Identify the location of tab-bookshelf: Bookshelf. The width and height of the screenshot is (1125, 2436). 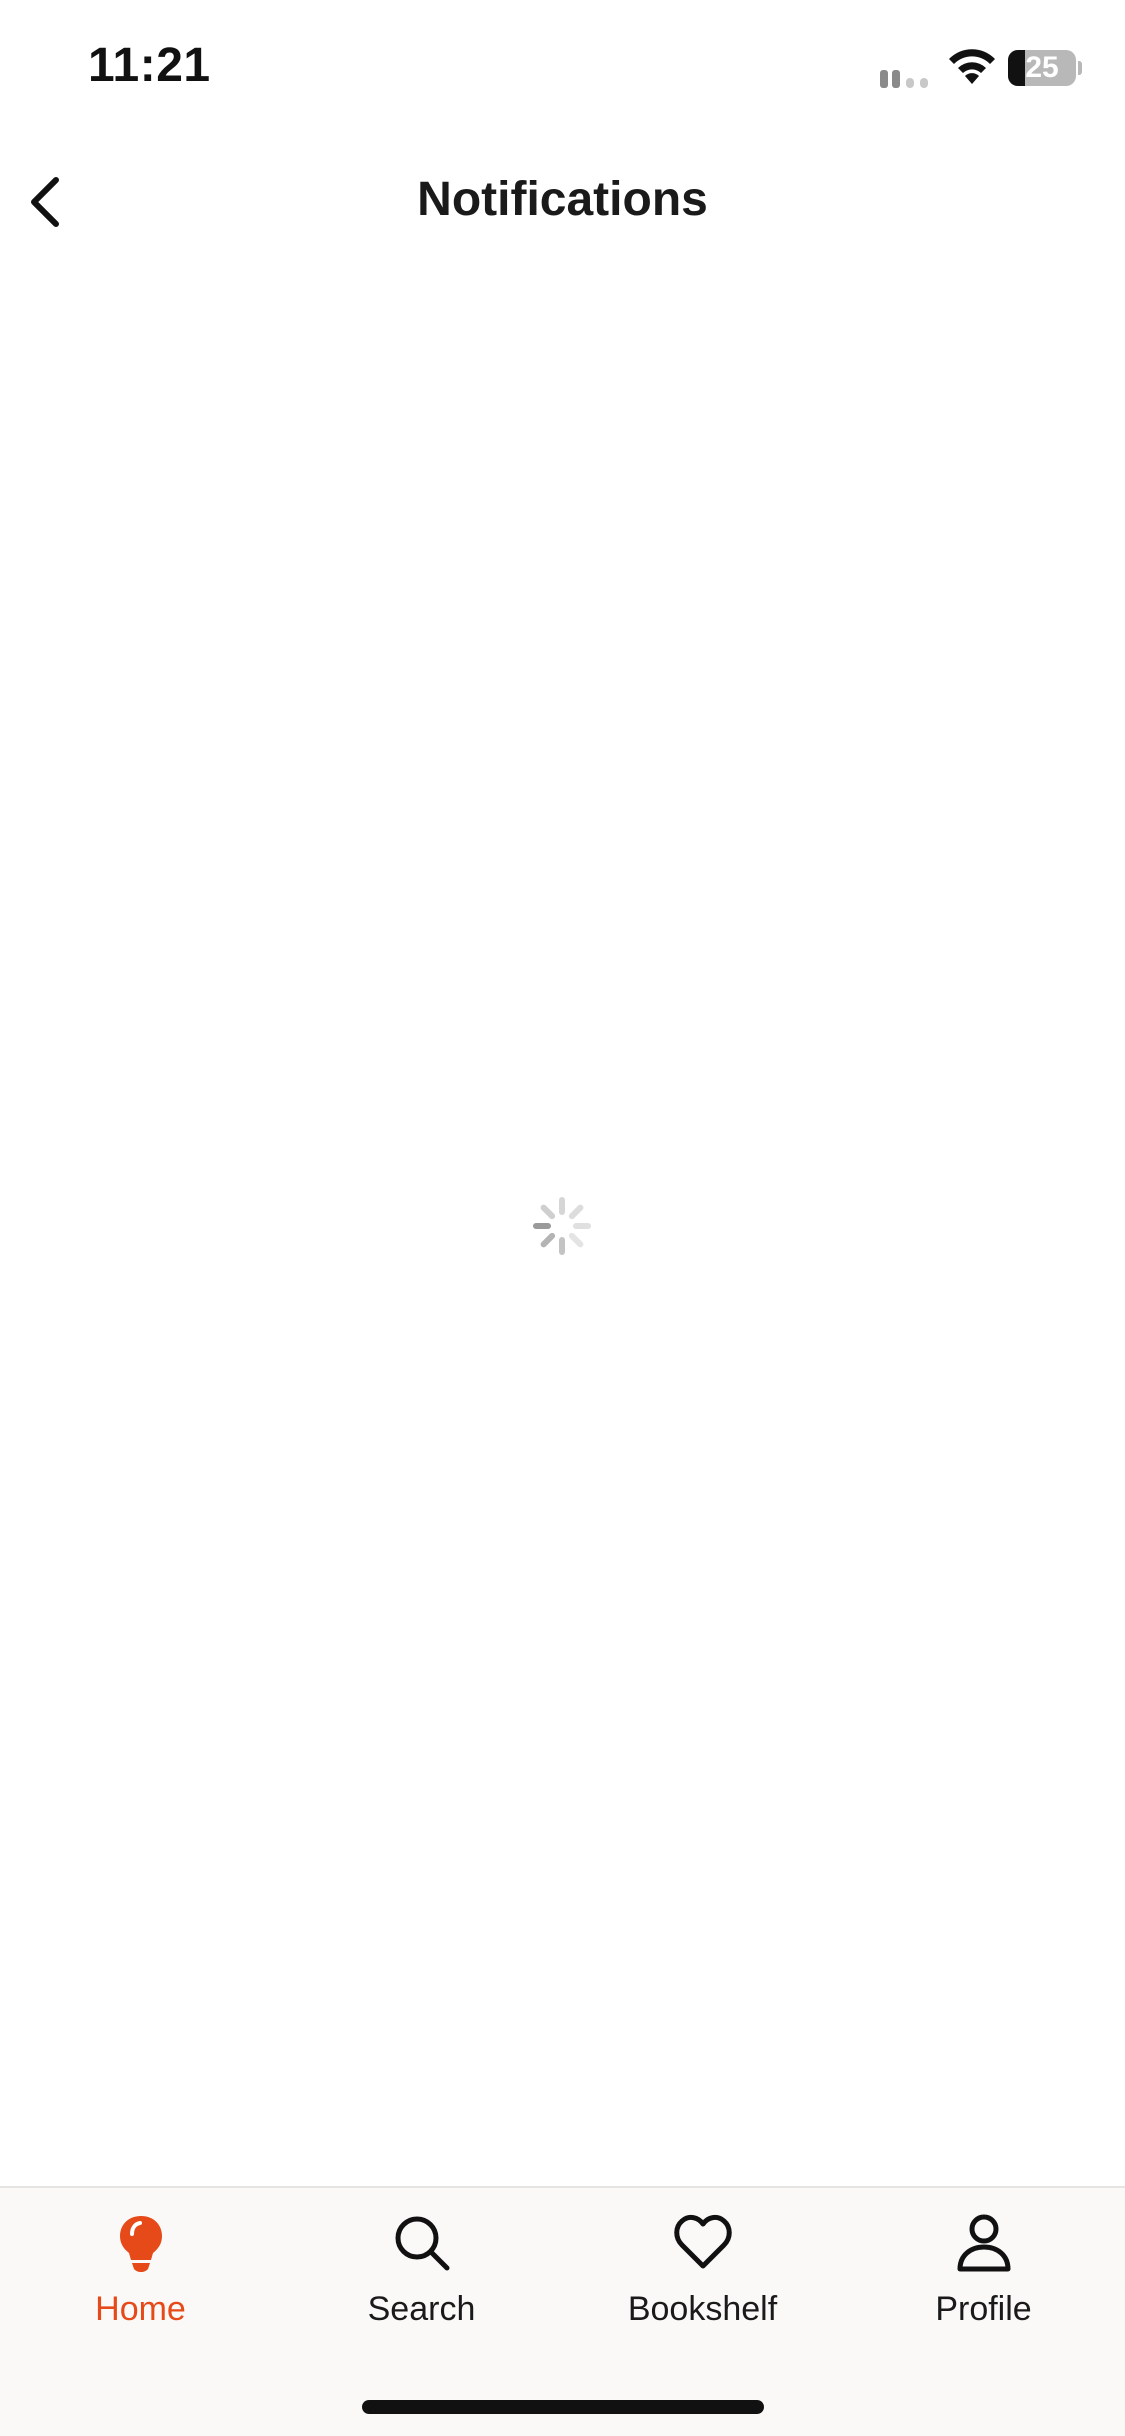
(702, 2268).